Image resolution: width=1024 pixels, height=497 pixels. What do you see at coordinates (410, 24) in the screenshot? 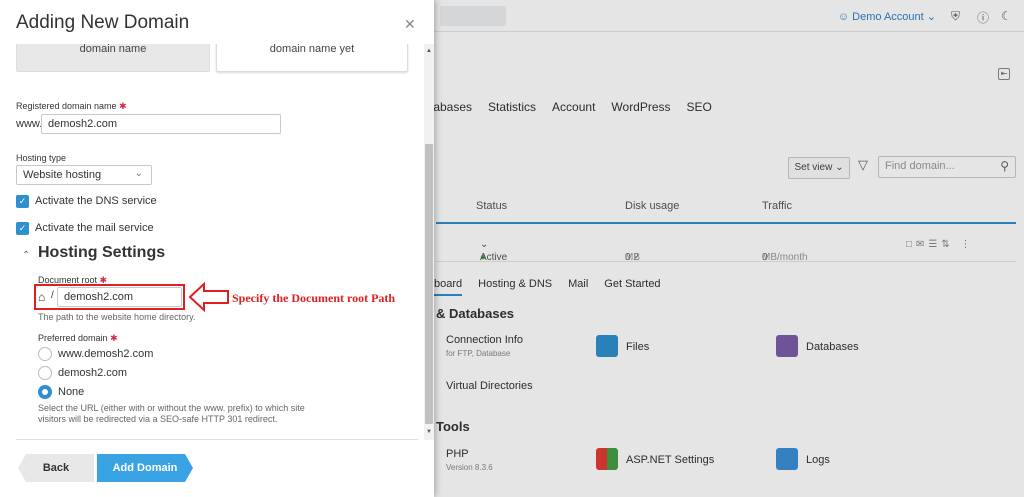
I see `close-icon: ✕` at bounding box center [410, 24].